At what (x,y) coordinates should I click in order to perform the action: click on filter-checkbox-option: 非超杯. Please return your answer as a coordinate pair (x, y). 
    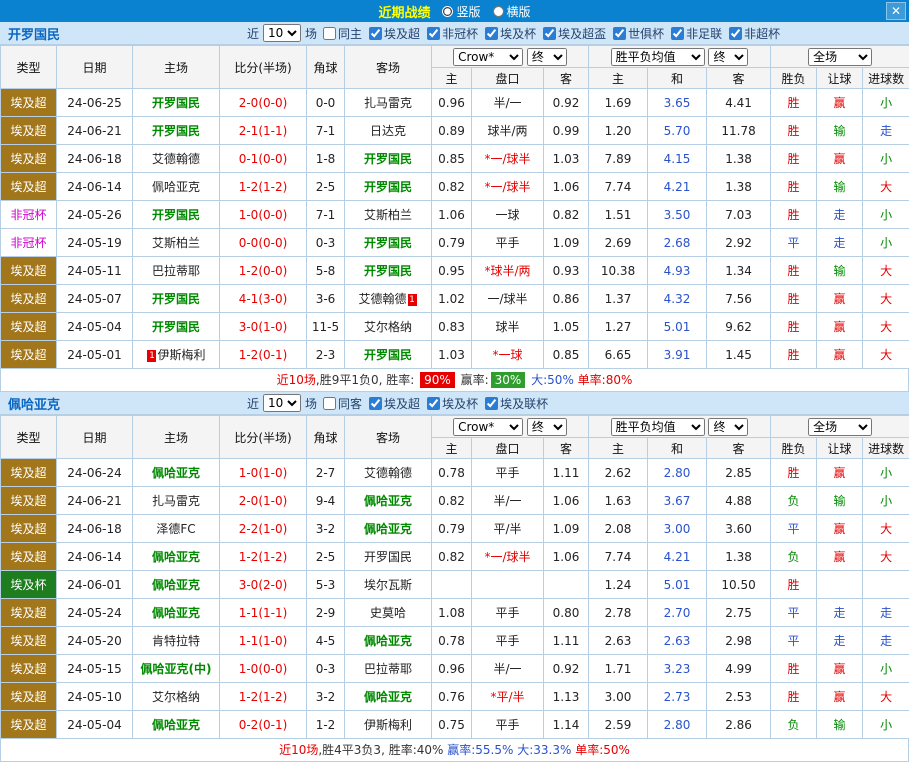
    Looking at the image, I should click on (754, 33).